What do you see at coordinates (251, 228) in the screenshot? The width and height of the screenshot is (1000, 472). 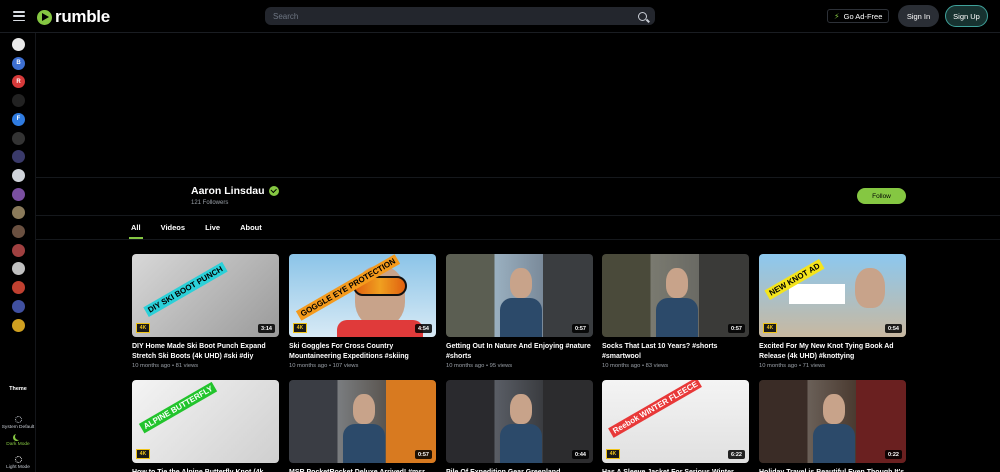 I see `tab-about: About` at bounding box center [251, 228].